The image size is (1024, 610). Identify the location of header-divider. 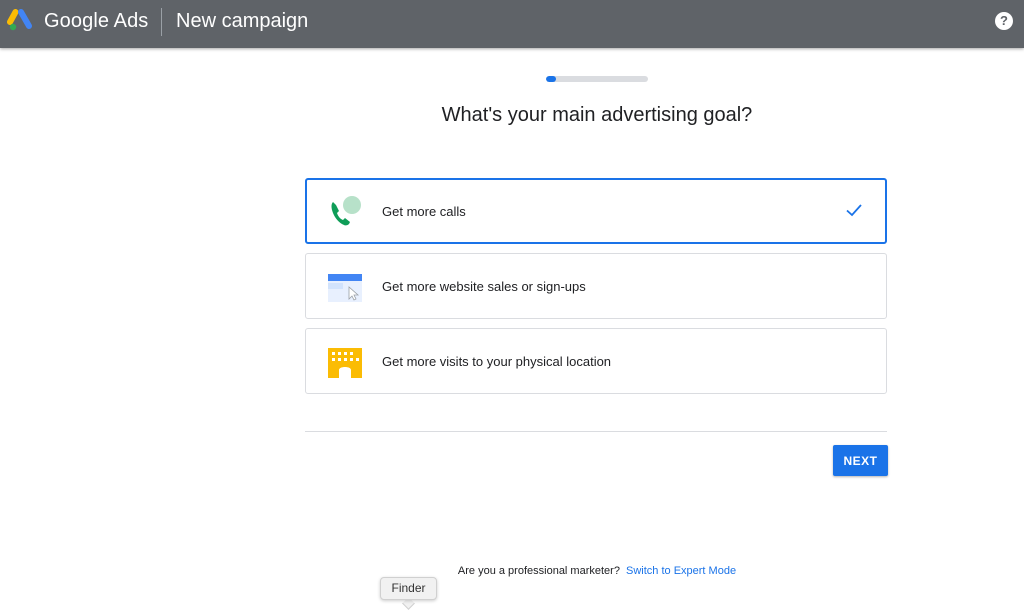
(161, 22).